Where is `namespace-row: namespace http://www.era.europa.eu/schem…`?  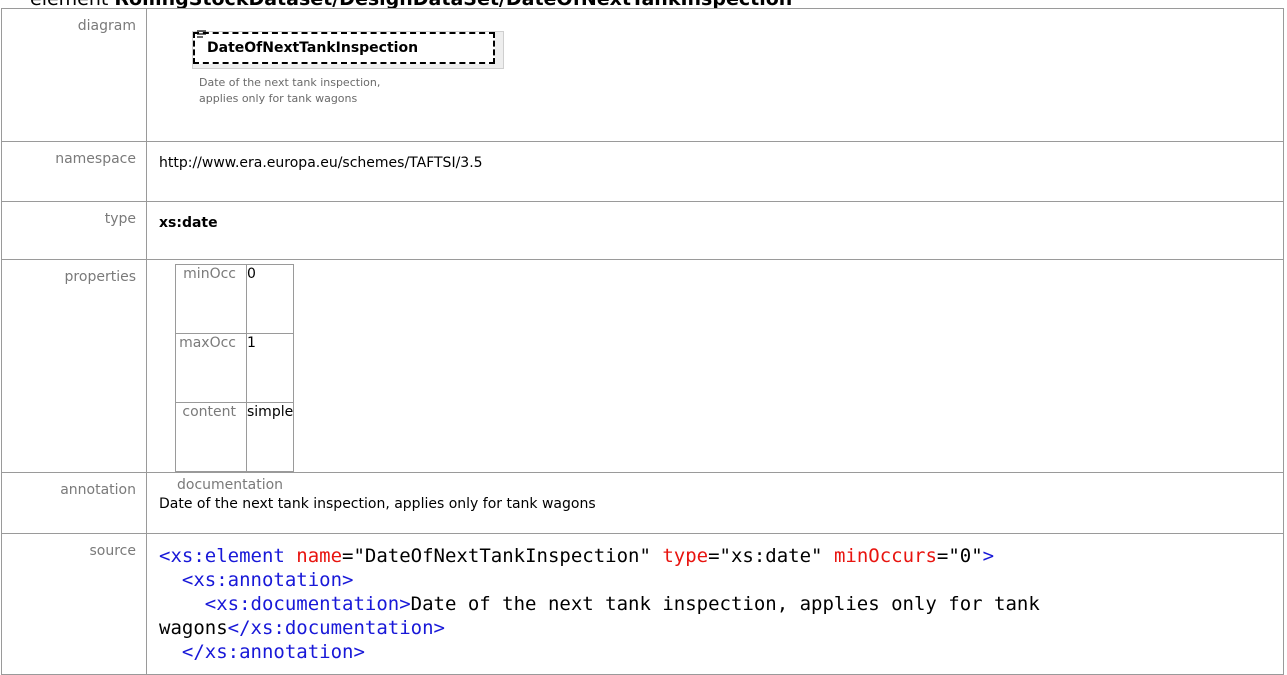 namespace-row: namespace http://www.era.europa.eu/schem… is located at coordinates (642, 171).